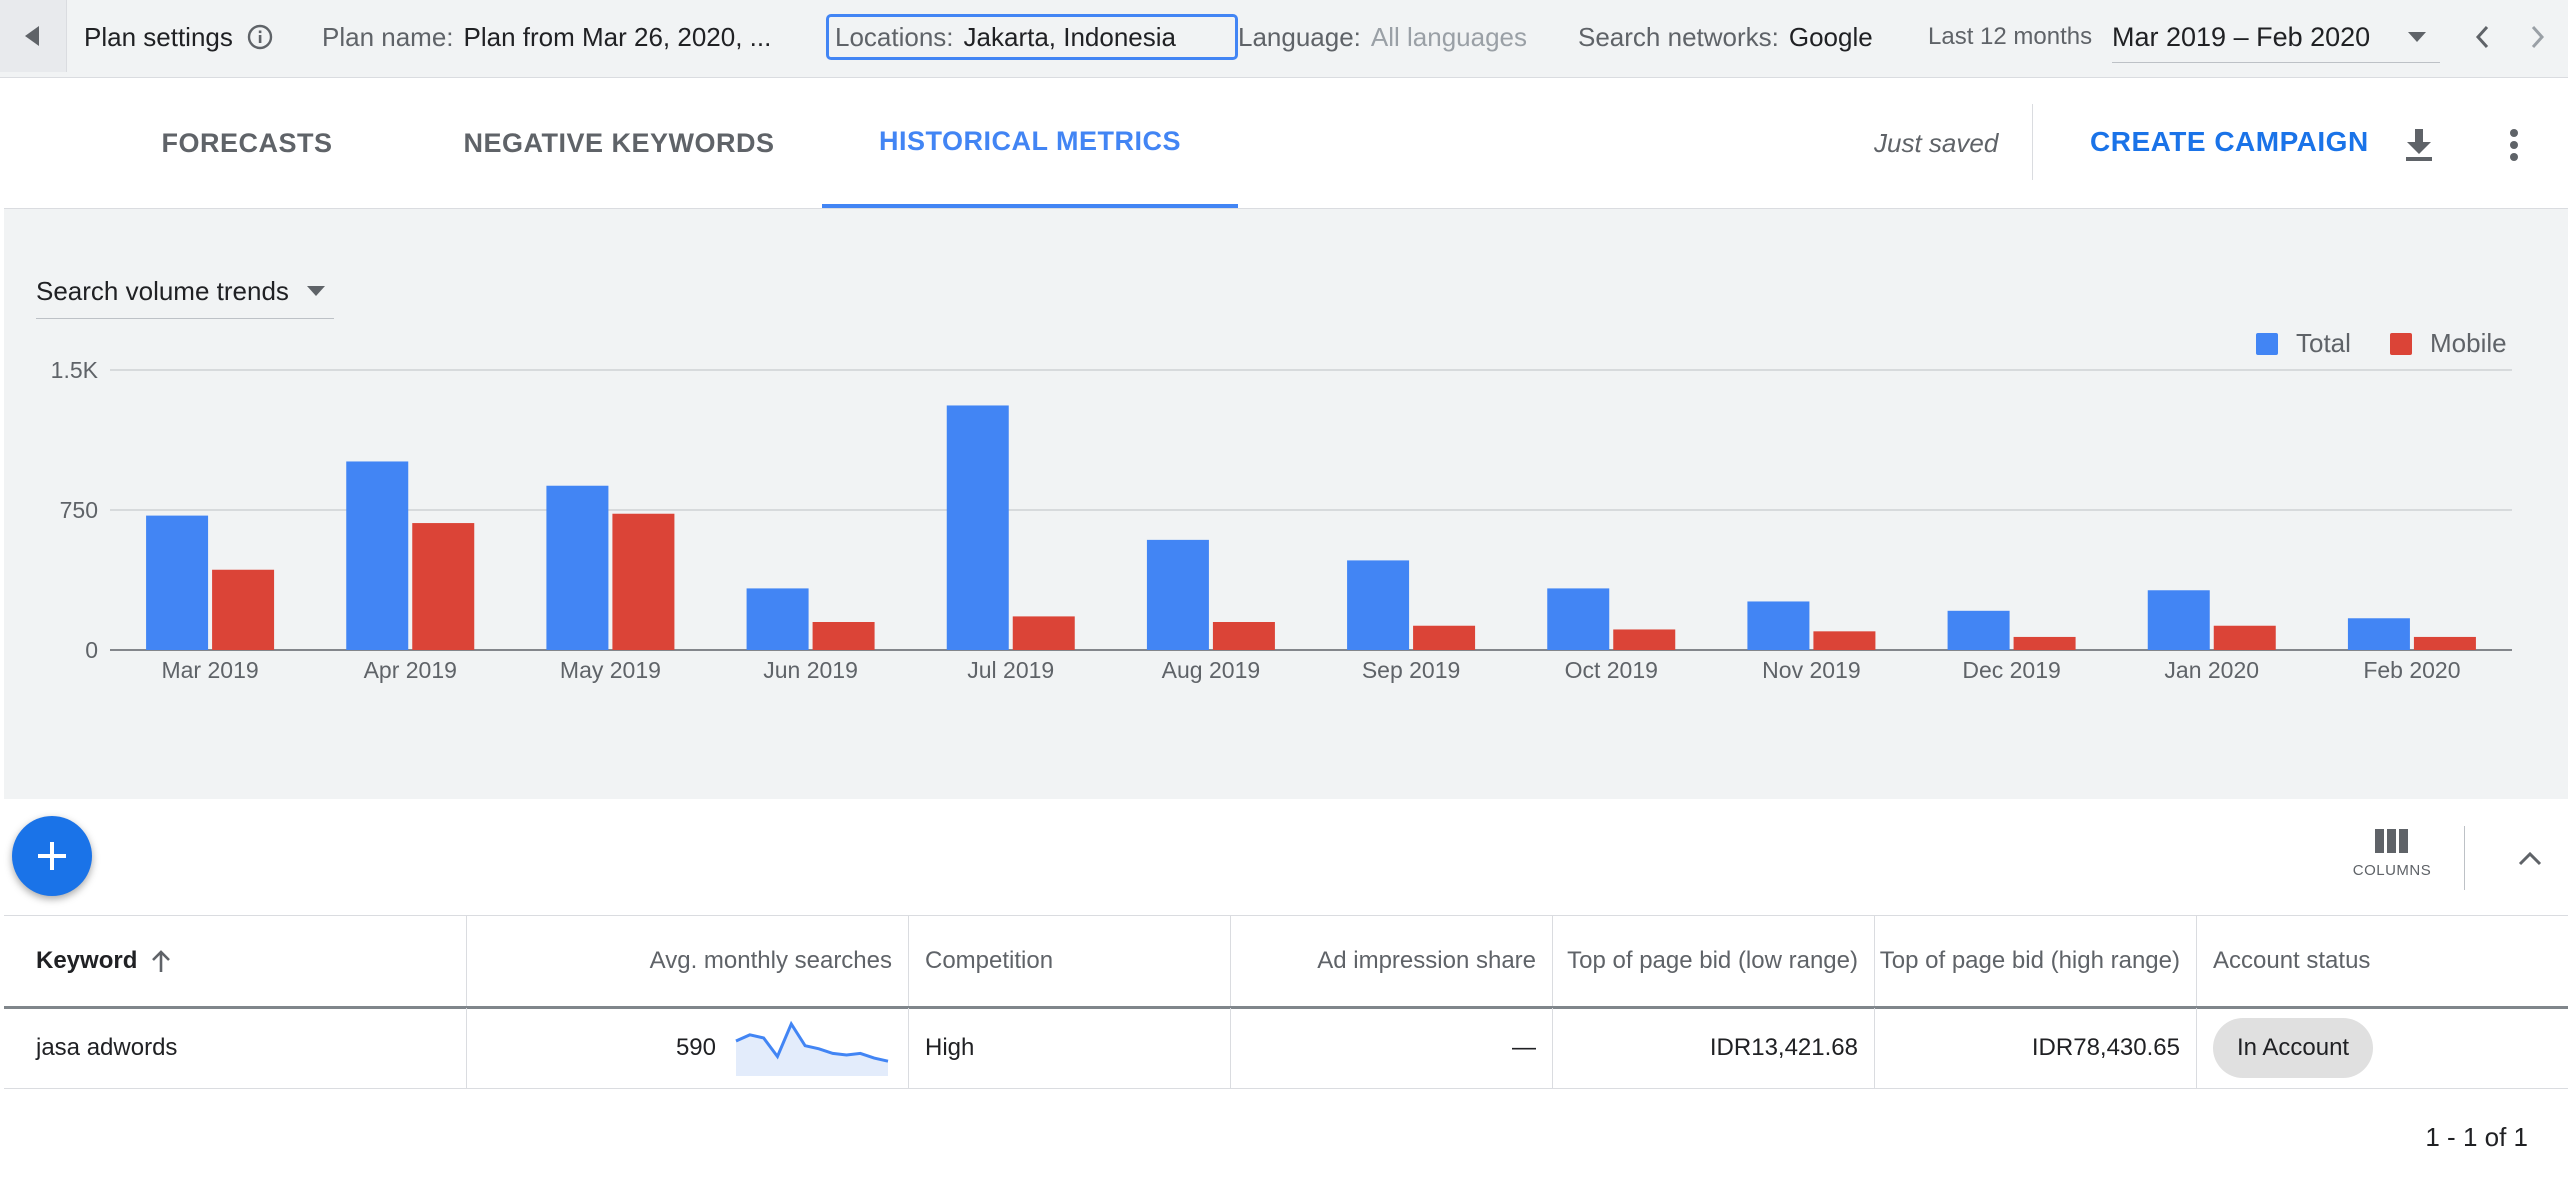  I want to click on arrow-left-icon, so click(32, 36).